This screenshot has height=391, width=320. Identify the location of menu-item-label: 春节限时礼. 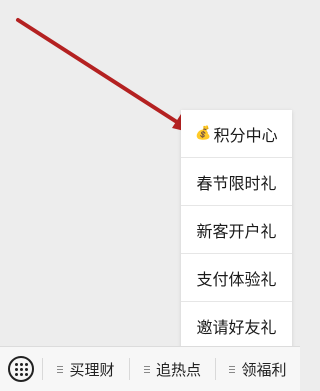
(236, 183).